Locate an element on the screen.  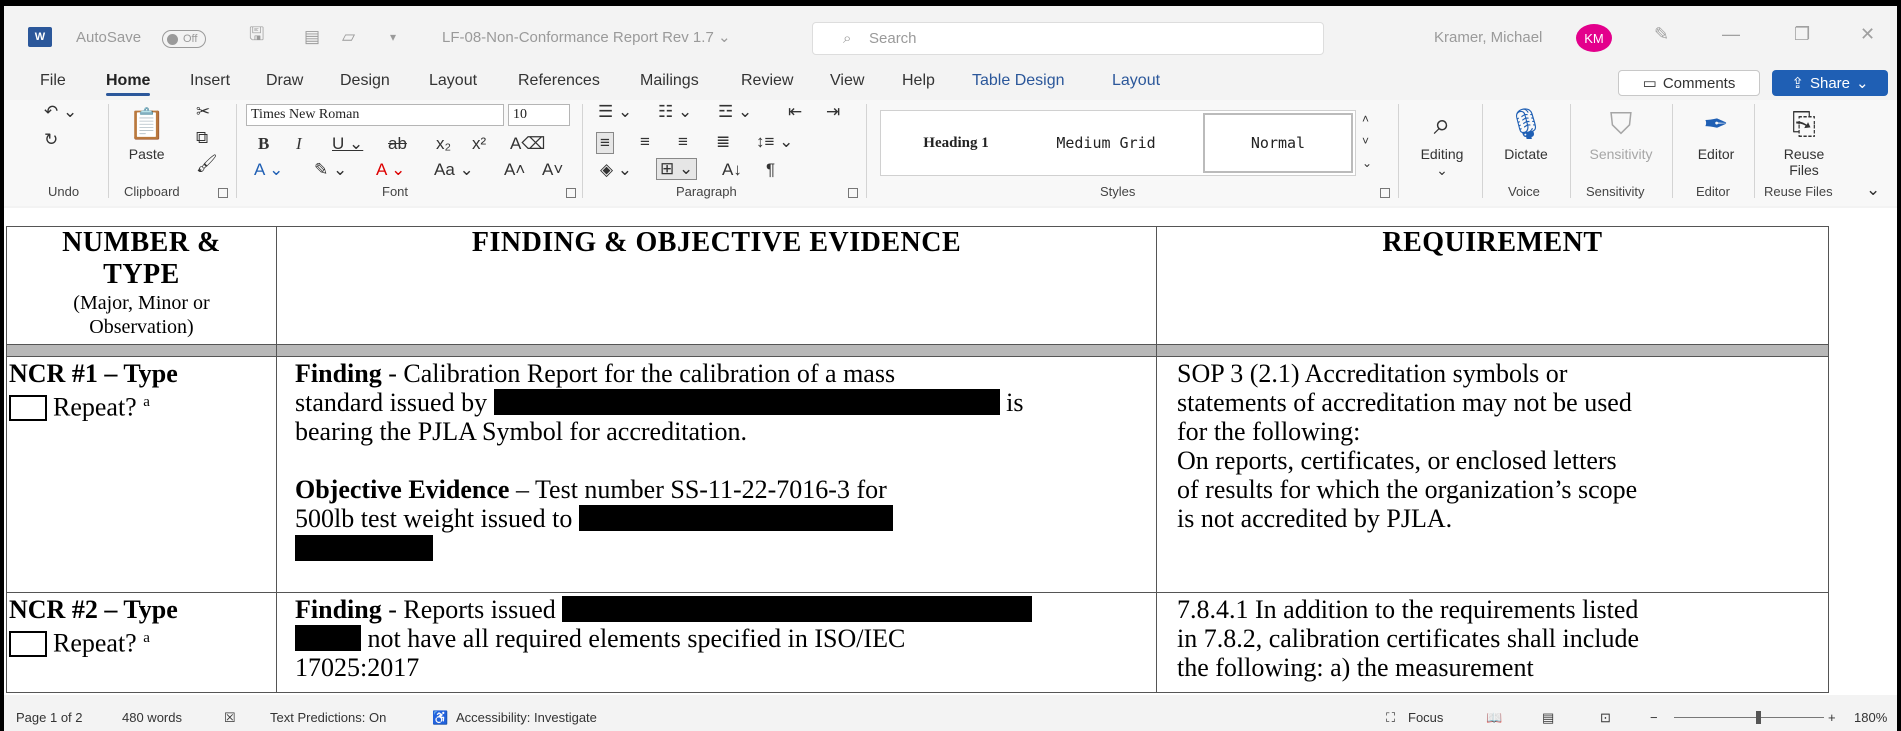
multilevel-list-icon: ☲ ⌄ is located at coordinates (735, 112).